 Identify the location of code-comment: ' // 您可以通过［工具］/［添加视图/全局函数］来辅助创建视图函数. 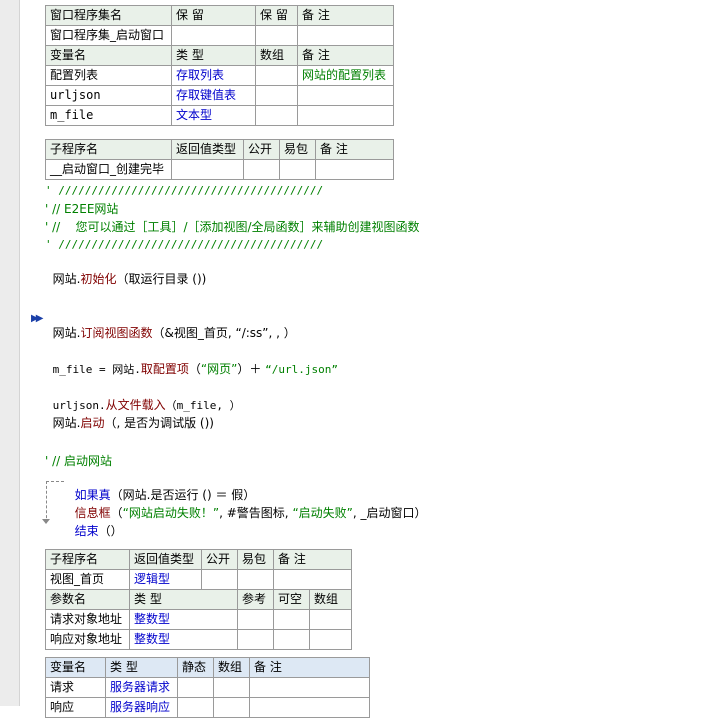
(232, 227).